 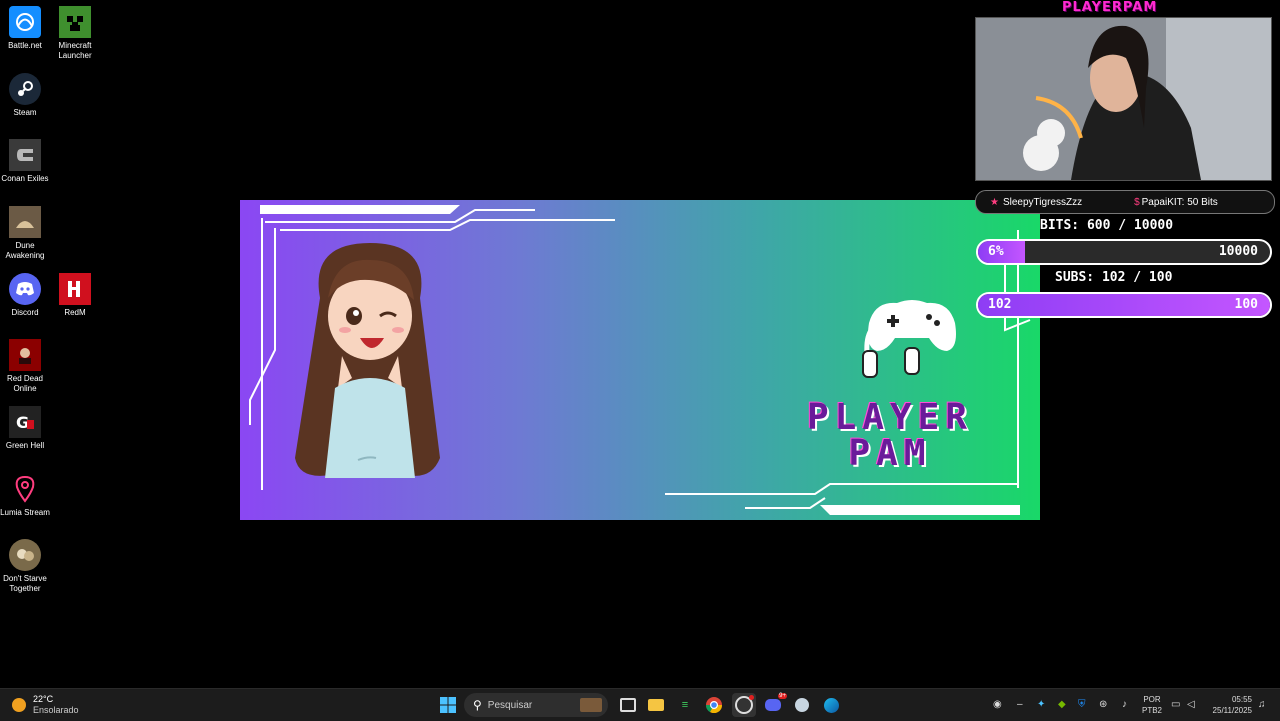 What do you see at coordinates (890, 453) in the screenshot?
I see `brand-line-2: PAM` at bounding box center [890, 453].